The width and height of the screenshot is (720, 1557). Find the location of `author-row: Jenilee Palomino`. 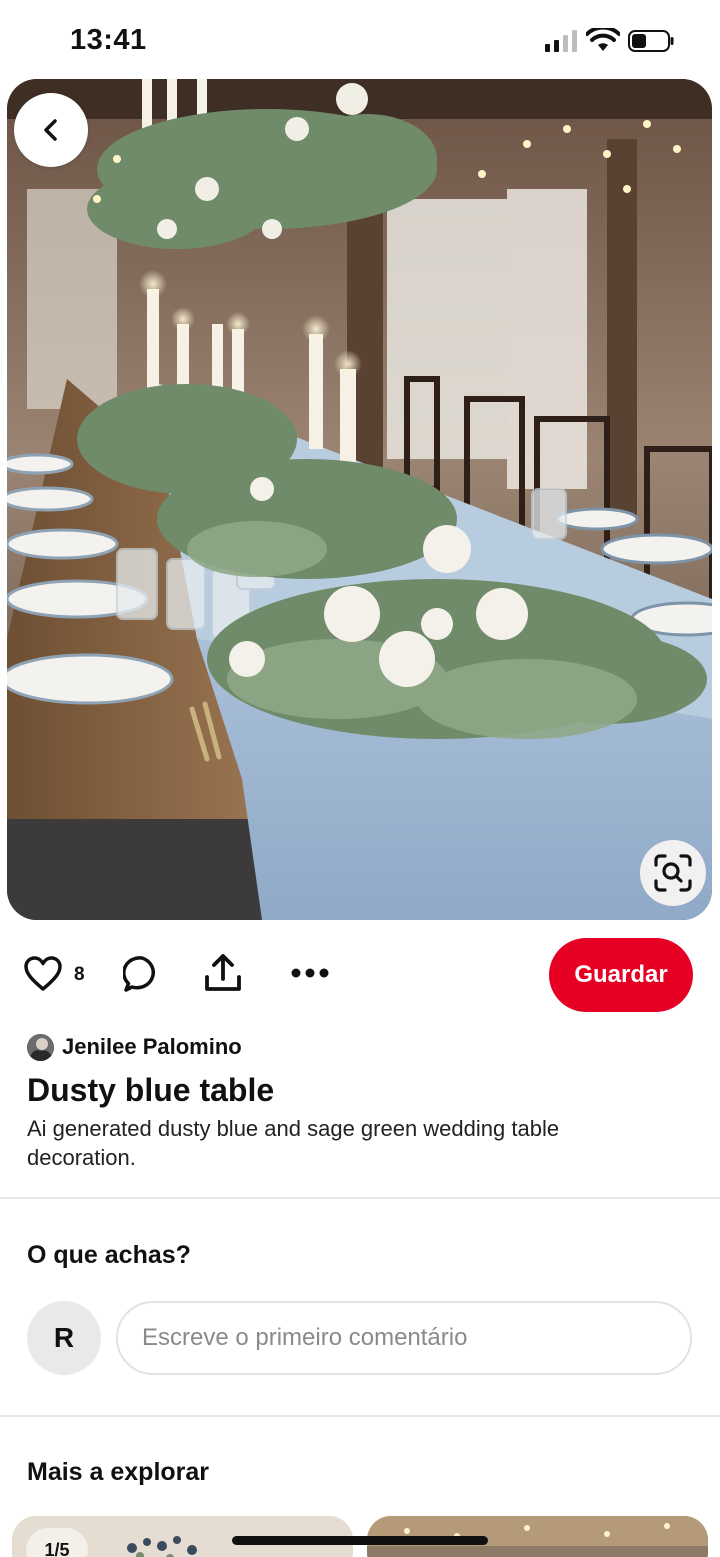

author-row: Jenilee Palomino is located at coordinates (134, 1047).